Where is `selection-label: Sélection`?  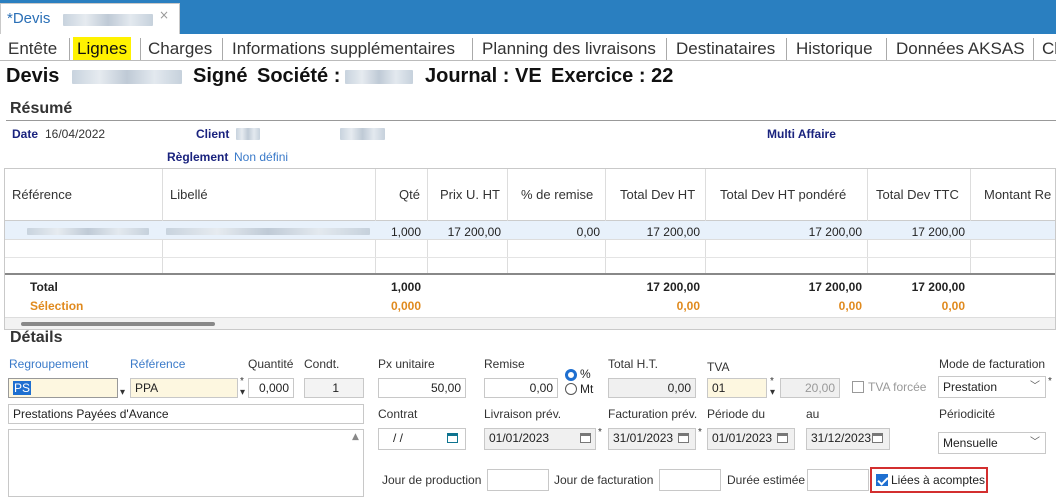
selection-label: Sélection is located at coordinates (57, 306).